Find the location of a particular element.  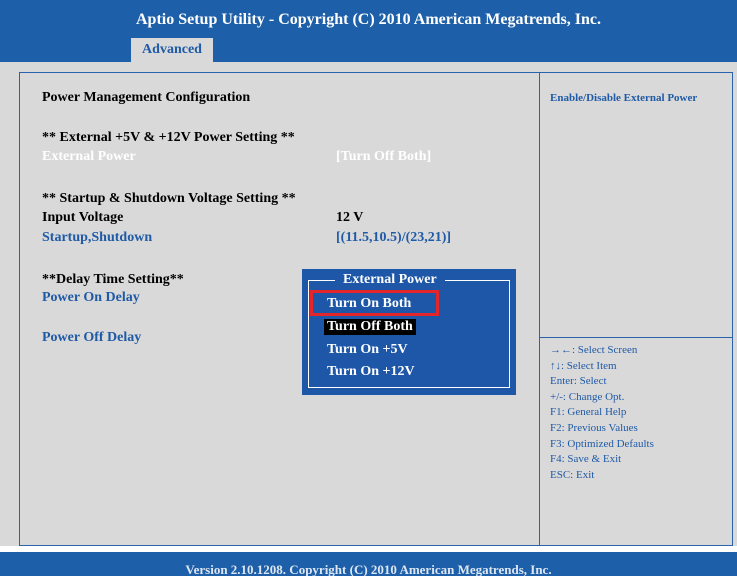

external-power-heading: ** External +5V & +12V Power Setting ** is located at coordinates (168, 137).